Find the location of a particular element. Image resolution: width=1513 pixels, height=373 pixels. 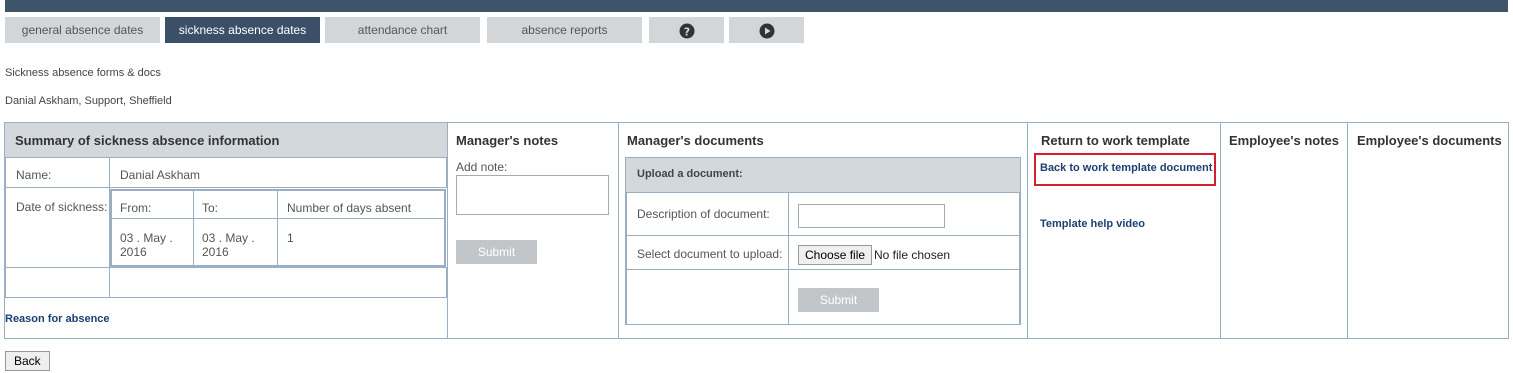

document-submit-button: Submit is located at coordinates (838, 300).